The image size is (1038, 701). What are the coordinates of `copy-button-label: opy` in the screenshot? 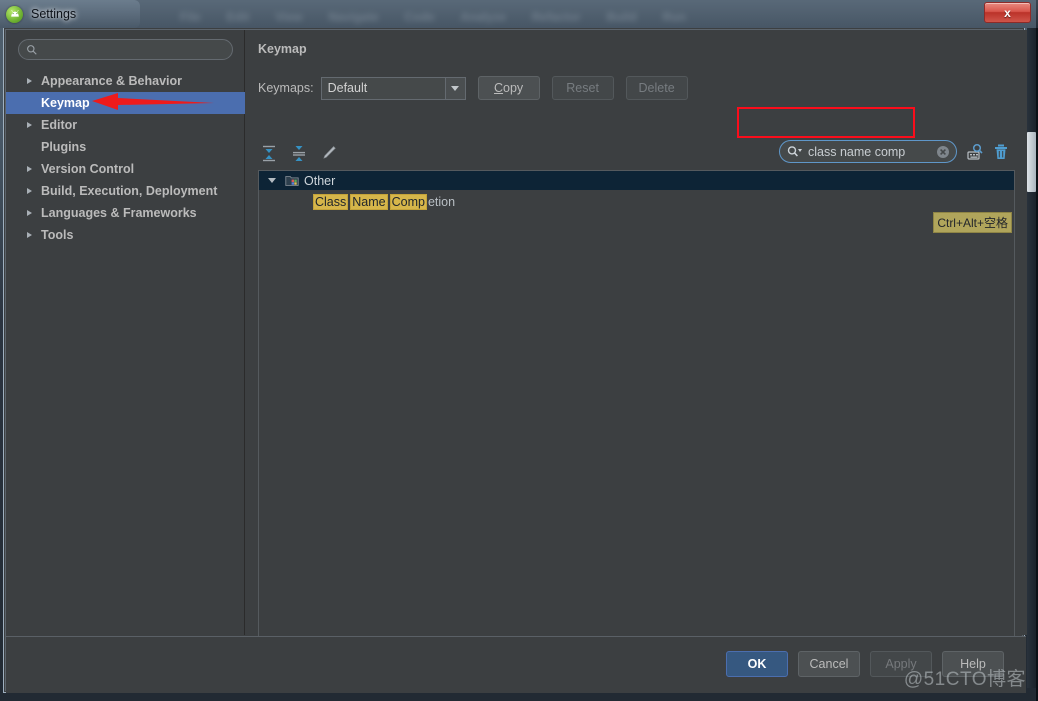 It's located at (513, 88).